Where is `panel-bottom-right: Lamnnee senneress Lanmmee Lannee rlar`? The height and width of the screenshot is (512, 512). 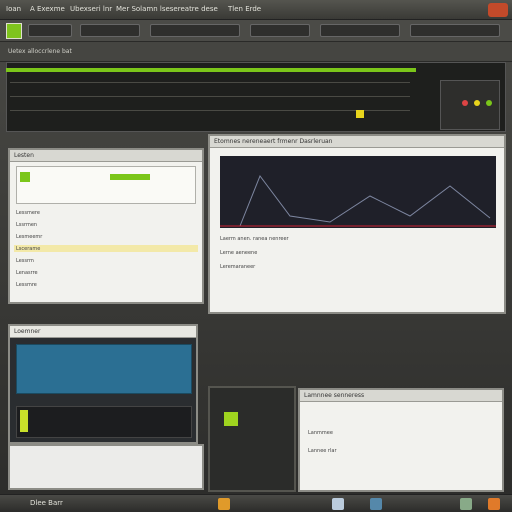 panel-bottom-right: Lamnnee senneress Lanmmee Lannee rlar is located at coordinates (401, 440).